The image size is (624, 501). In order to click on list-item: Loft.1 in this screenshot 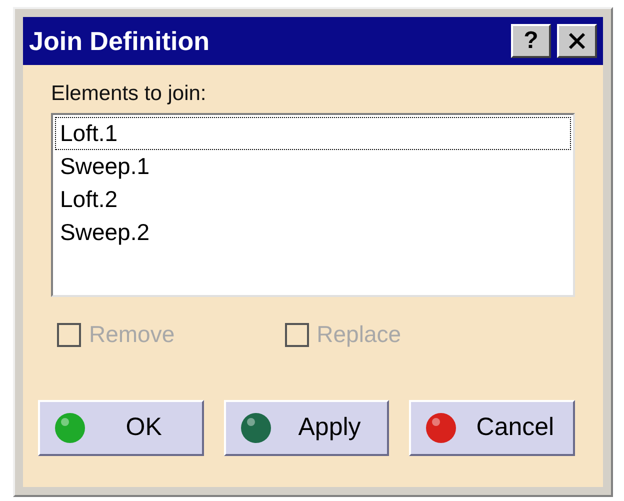, I will do `click(313, 133)`.